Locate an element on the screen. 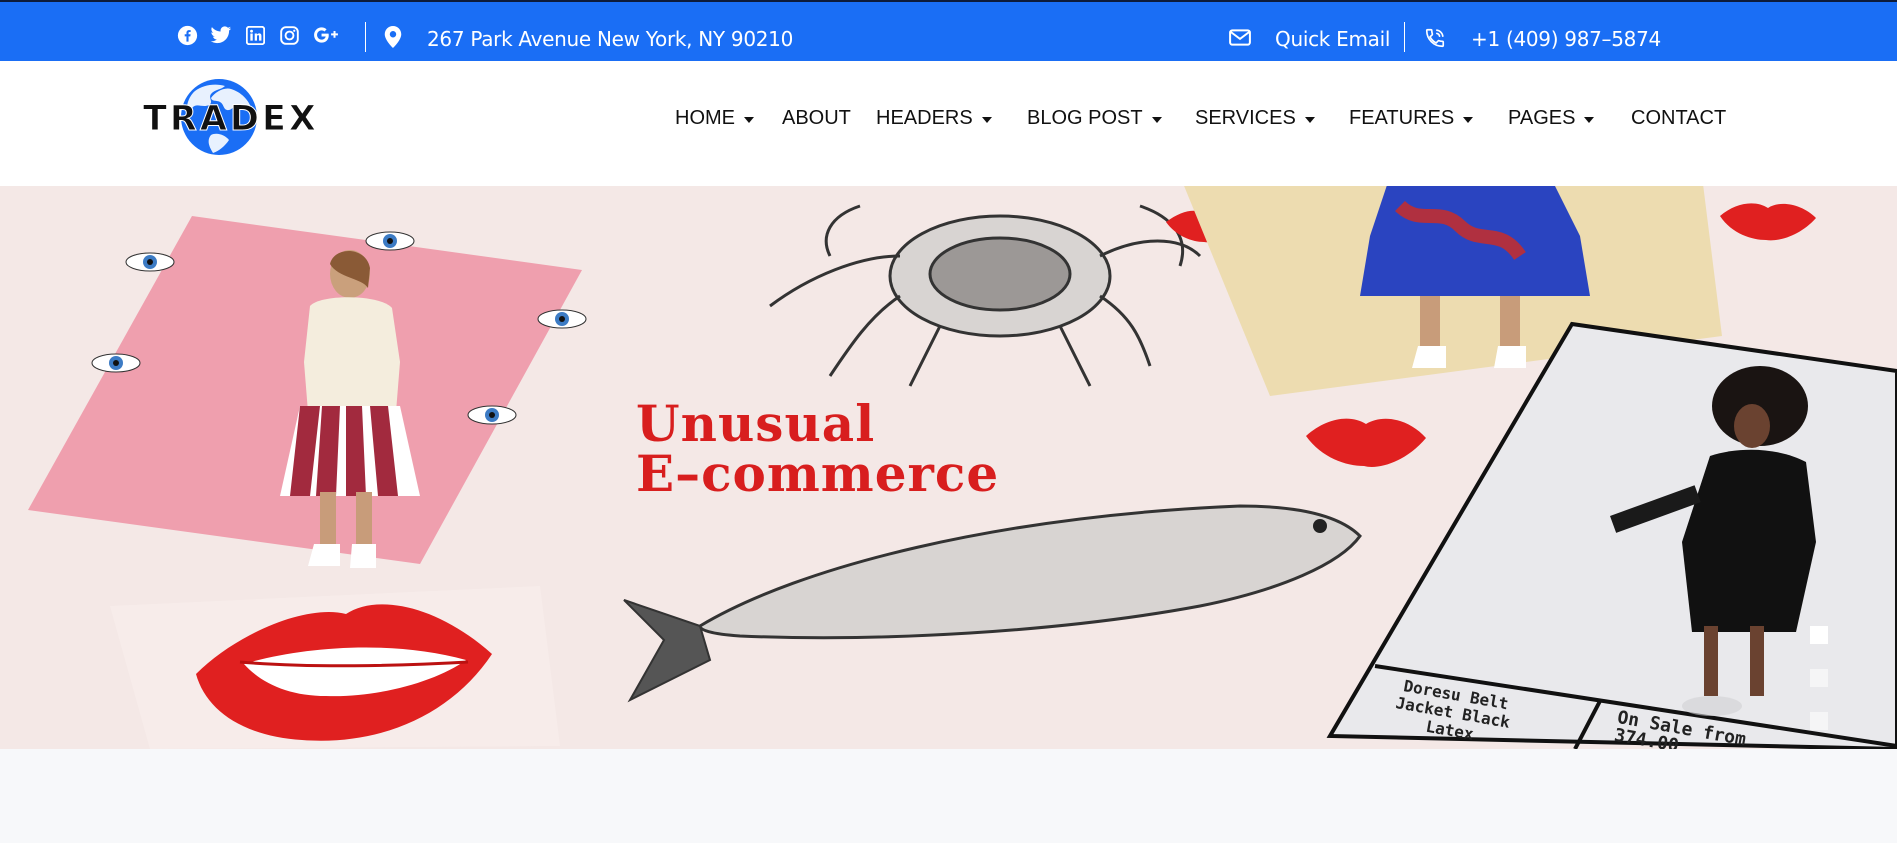  instagram-icon is located at coordinates (289, 35).